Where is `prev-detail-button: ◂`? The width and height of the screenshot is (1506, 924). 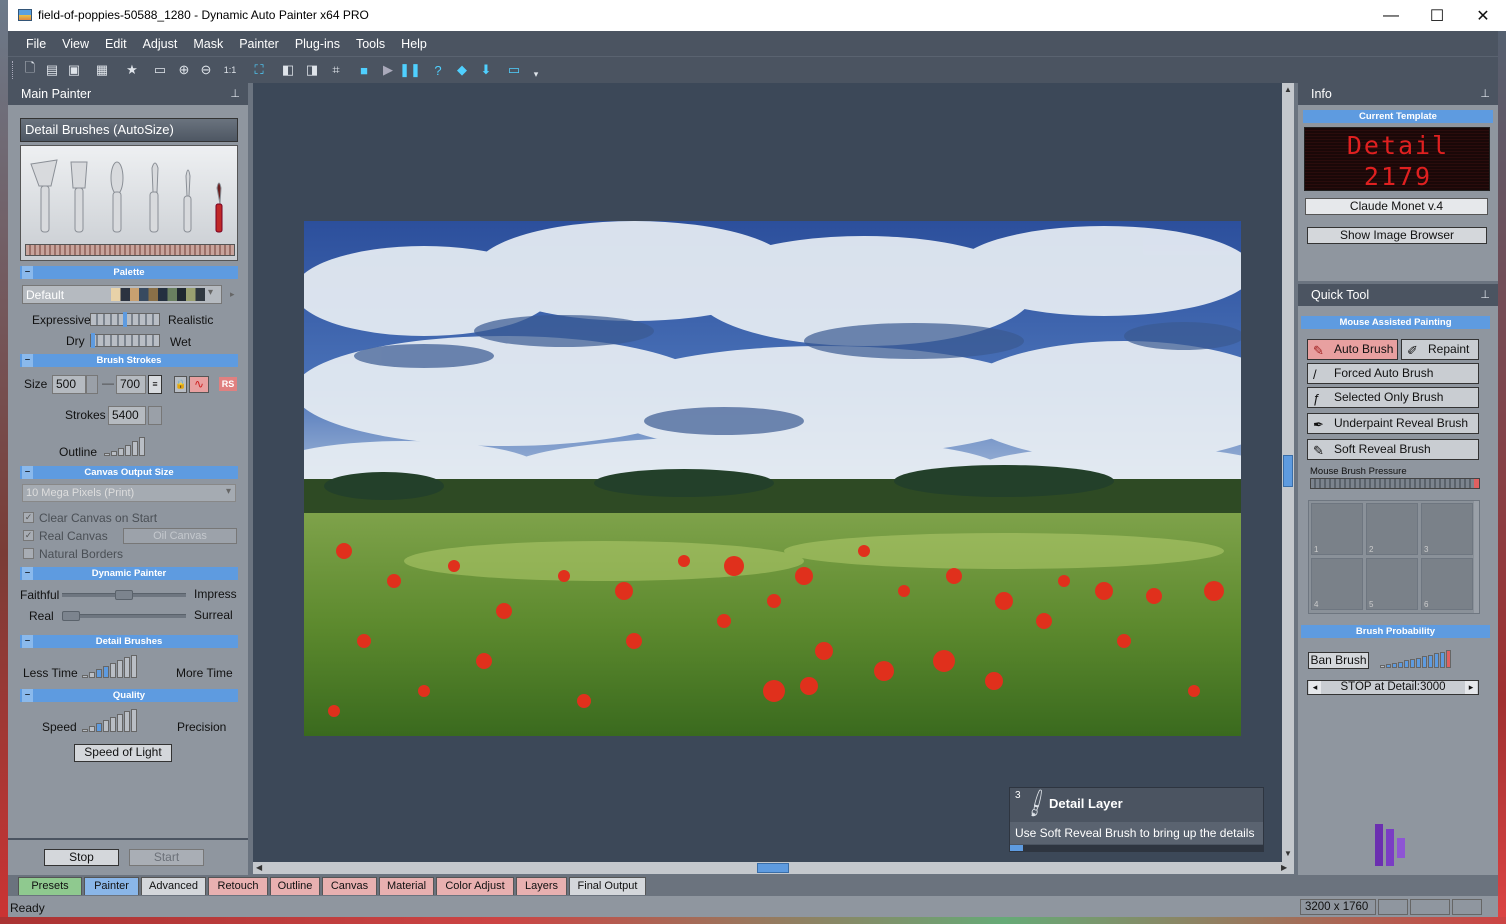
prev-detail-button: ◂ is located at coordinates (1315, 687).